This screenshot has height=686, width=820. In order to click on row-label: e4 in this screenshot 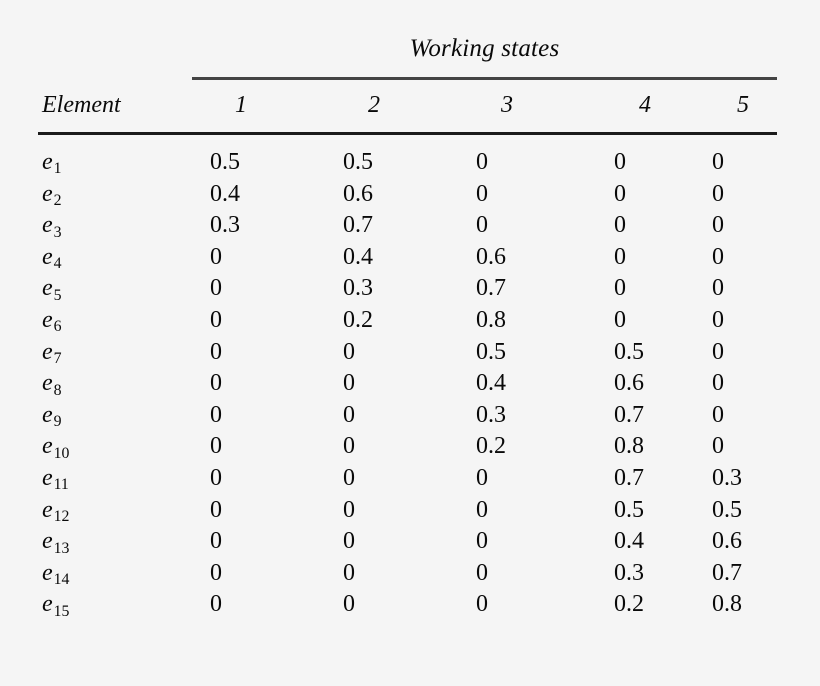, I will do `click(52, 258)`.